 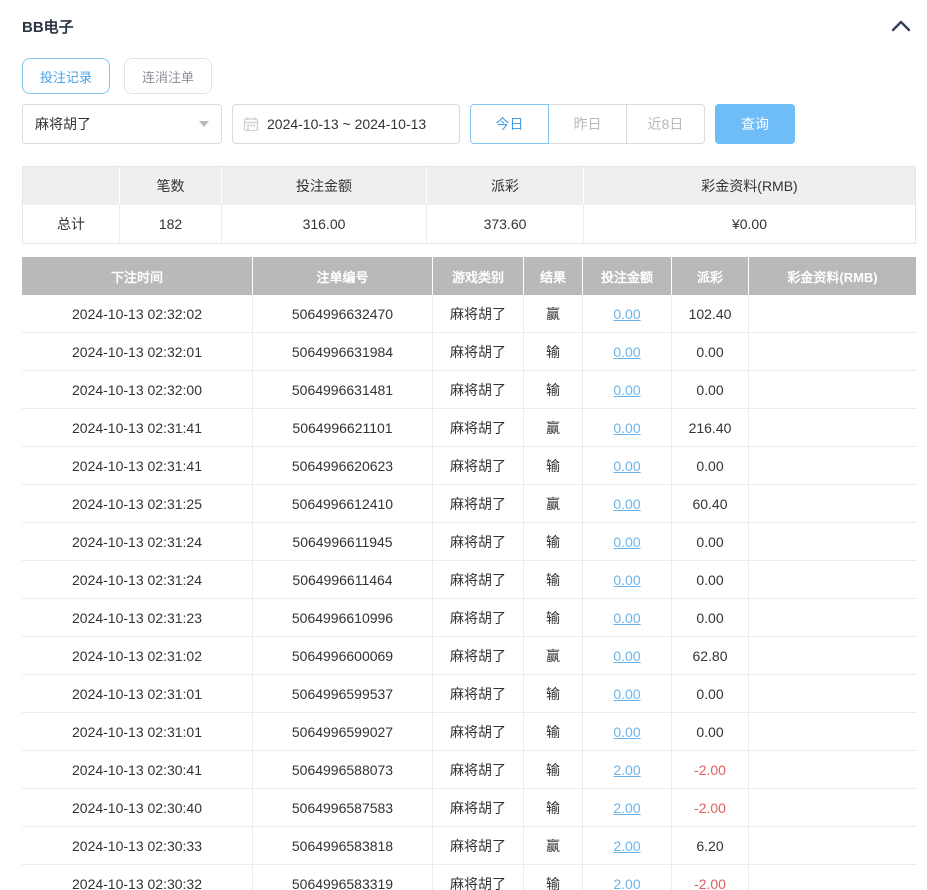 I want to click on game-select-value: 麻将胡了, so click(x=63, y=124).